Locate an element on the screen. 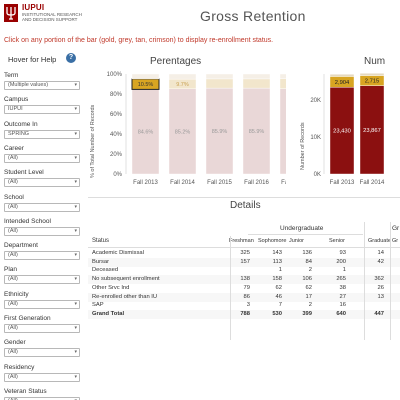 This screenshot has width=400, height=400. data-label: 2,715 is located at coordinates (372, 82).